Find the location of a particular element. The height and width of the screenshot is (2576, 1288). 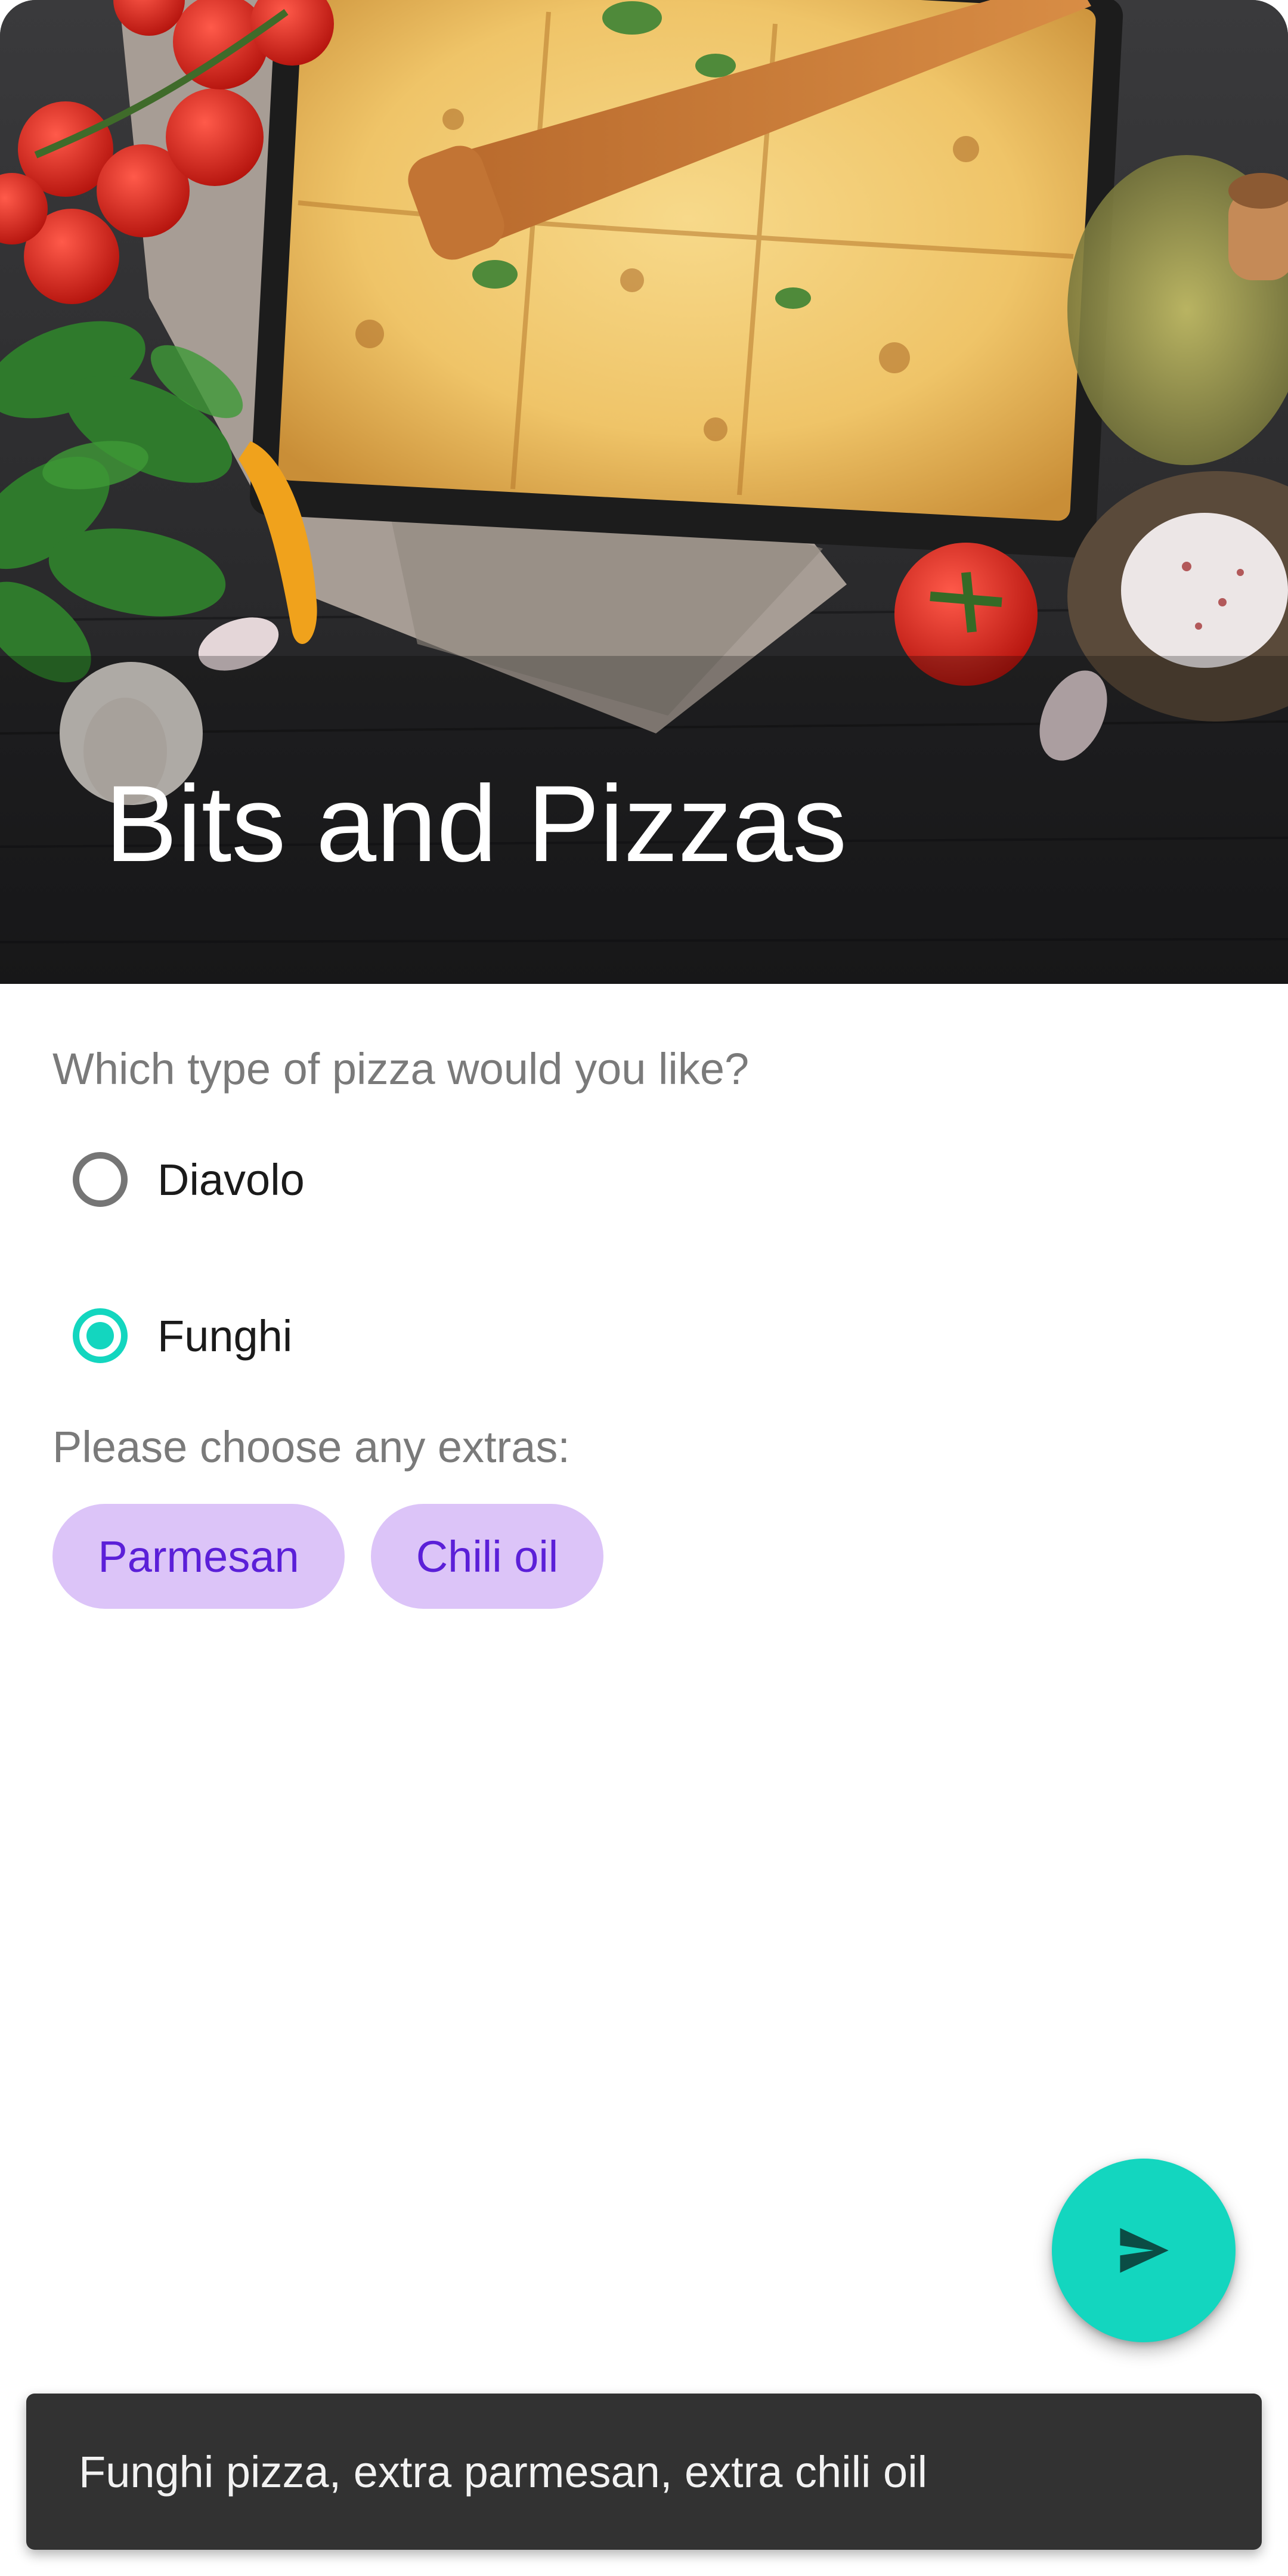

radio-option-diavolo: Diavolo is located at coordinates (179, 1180).